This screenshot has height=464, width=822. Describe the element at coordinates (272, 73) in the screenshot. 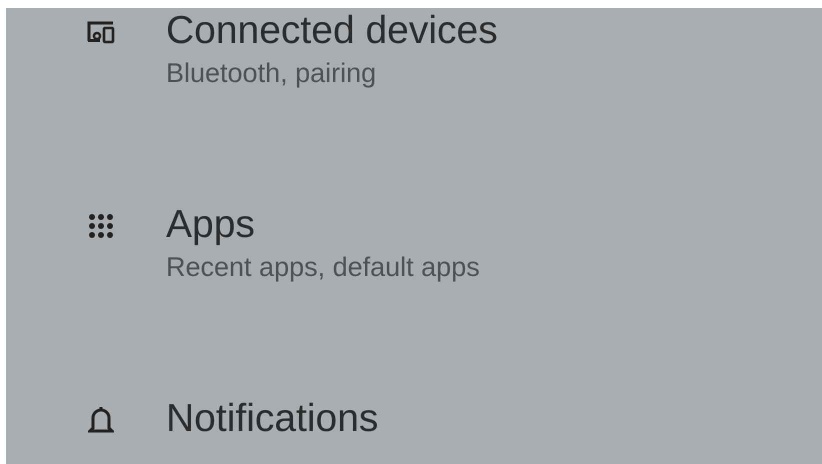

I see `setting-summary: Bluetooth, pairing` at that location.